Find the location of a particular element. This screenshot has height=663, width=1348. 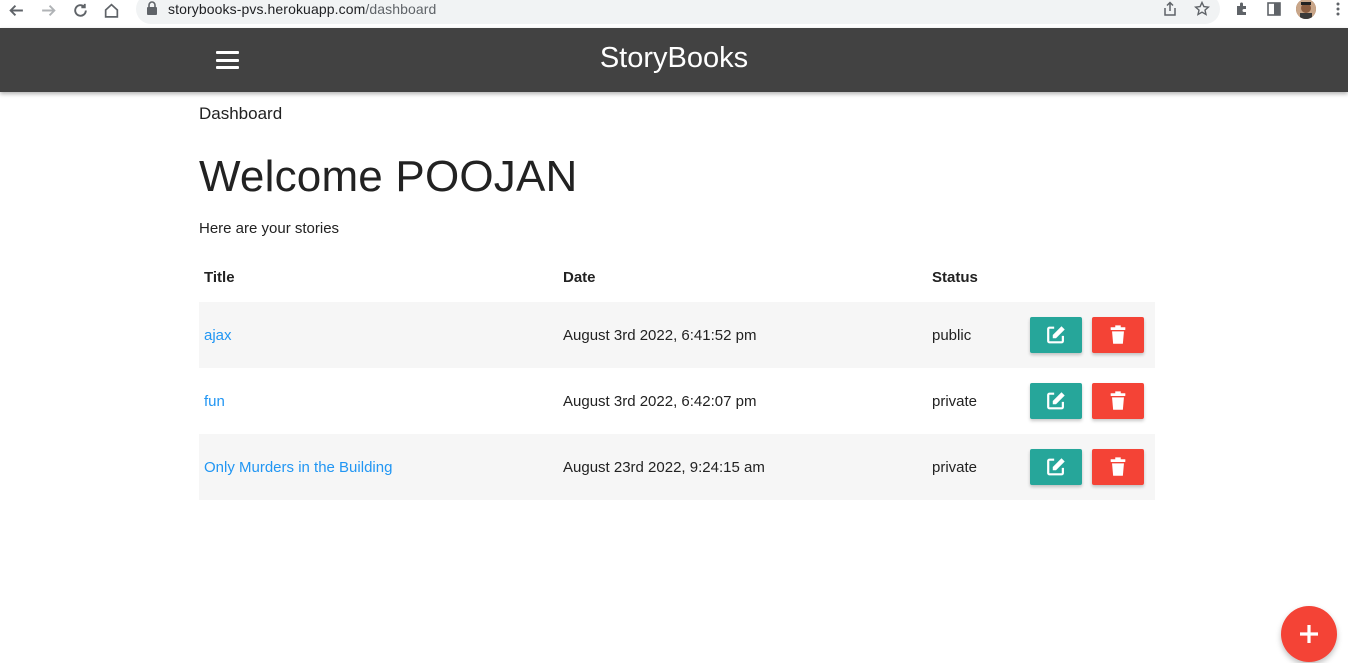

header-date: Date is located at coordinates (579, 277).